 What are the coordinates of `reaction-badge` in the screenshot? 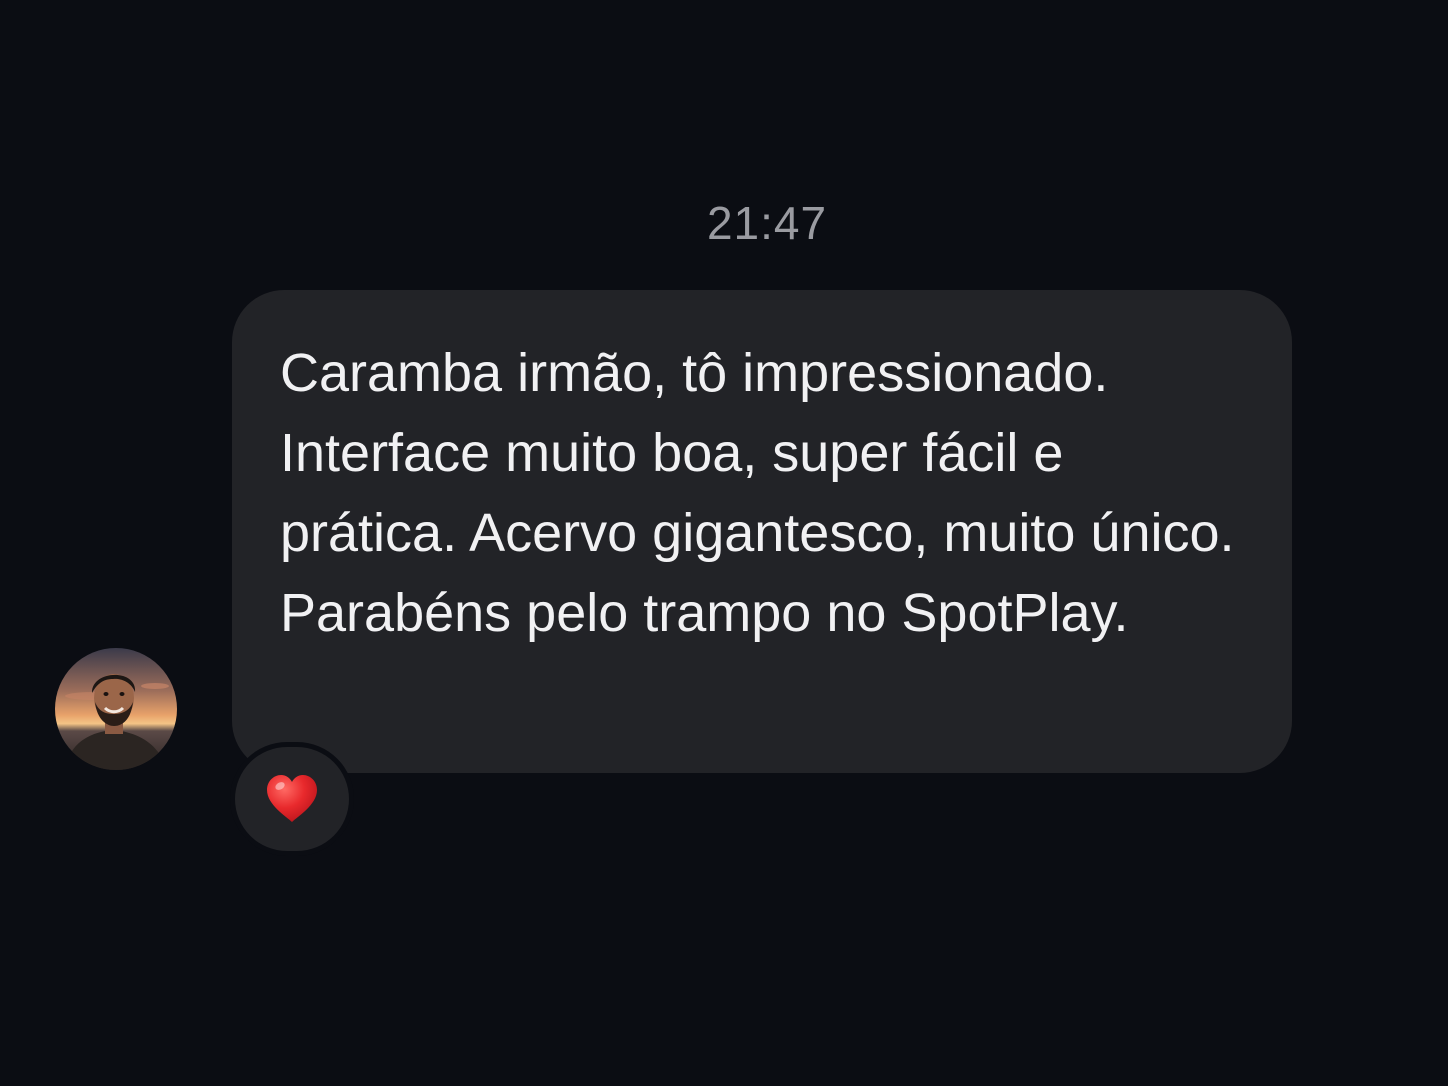 It's located at (292, 799).